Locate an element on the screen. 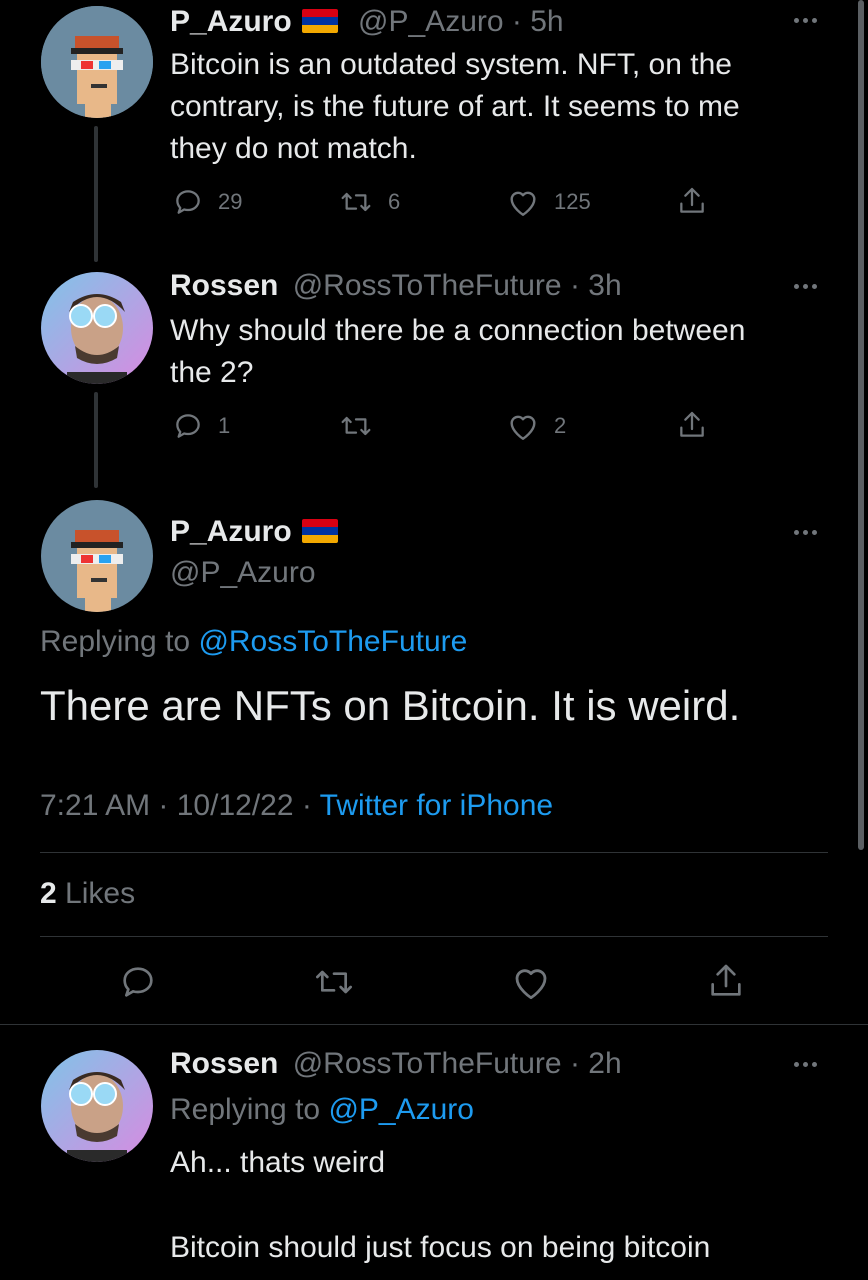 The image size is (868, 1280). tweet-2-reply-button: 1 is located at coordinates (201, 426).